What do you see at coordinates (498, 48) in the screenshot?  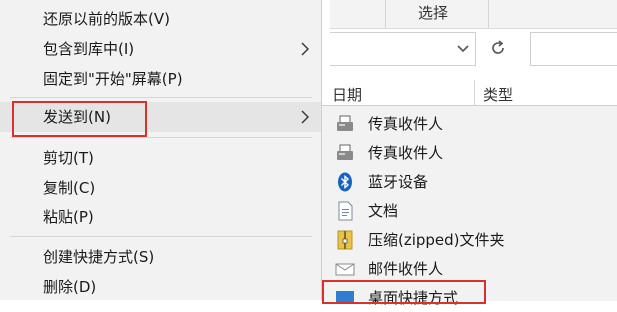 I see `refresh-icon` at bounding box center [498, 48].